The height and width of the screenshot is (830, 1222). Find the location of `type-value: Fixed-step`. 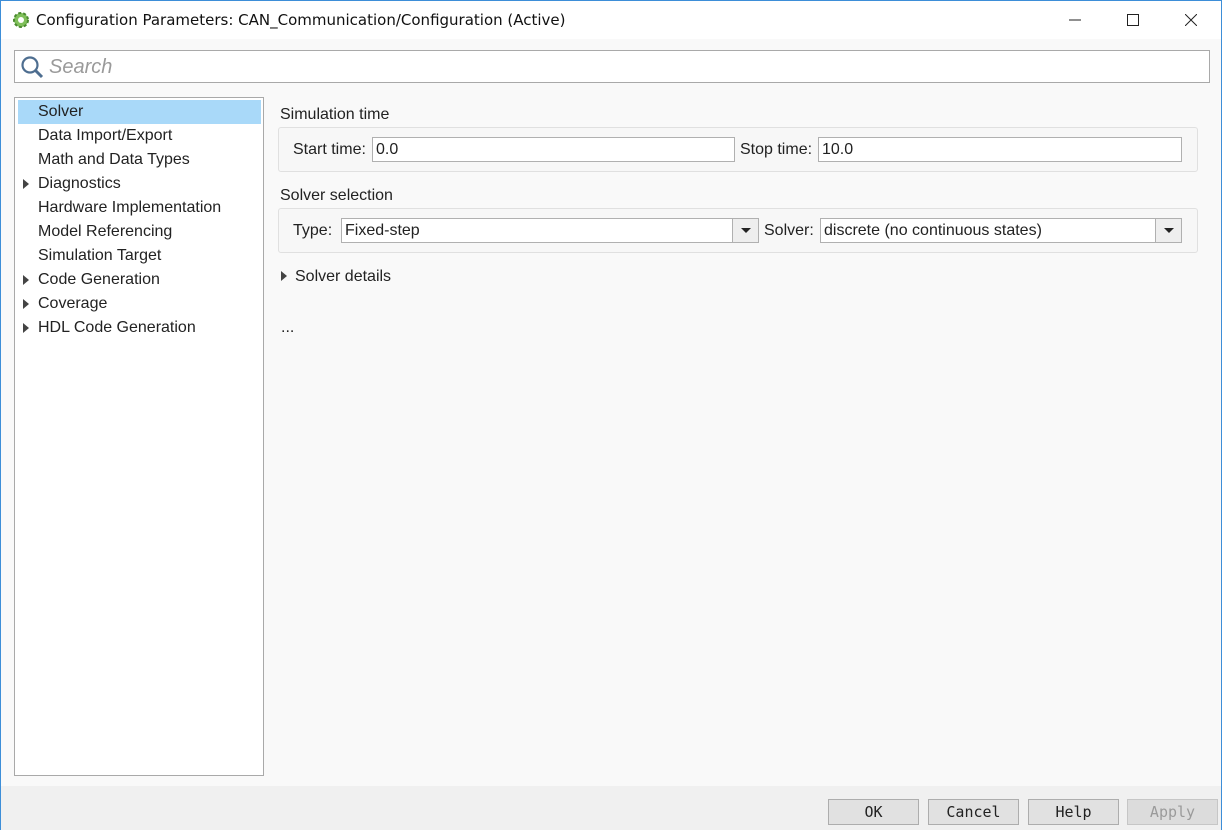

type-value: Fixed-step is located at coordinates (382, 230).